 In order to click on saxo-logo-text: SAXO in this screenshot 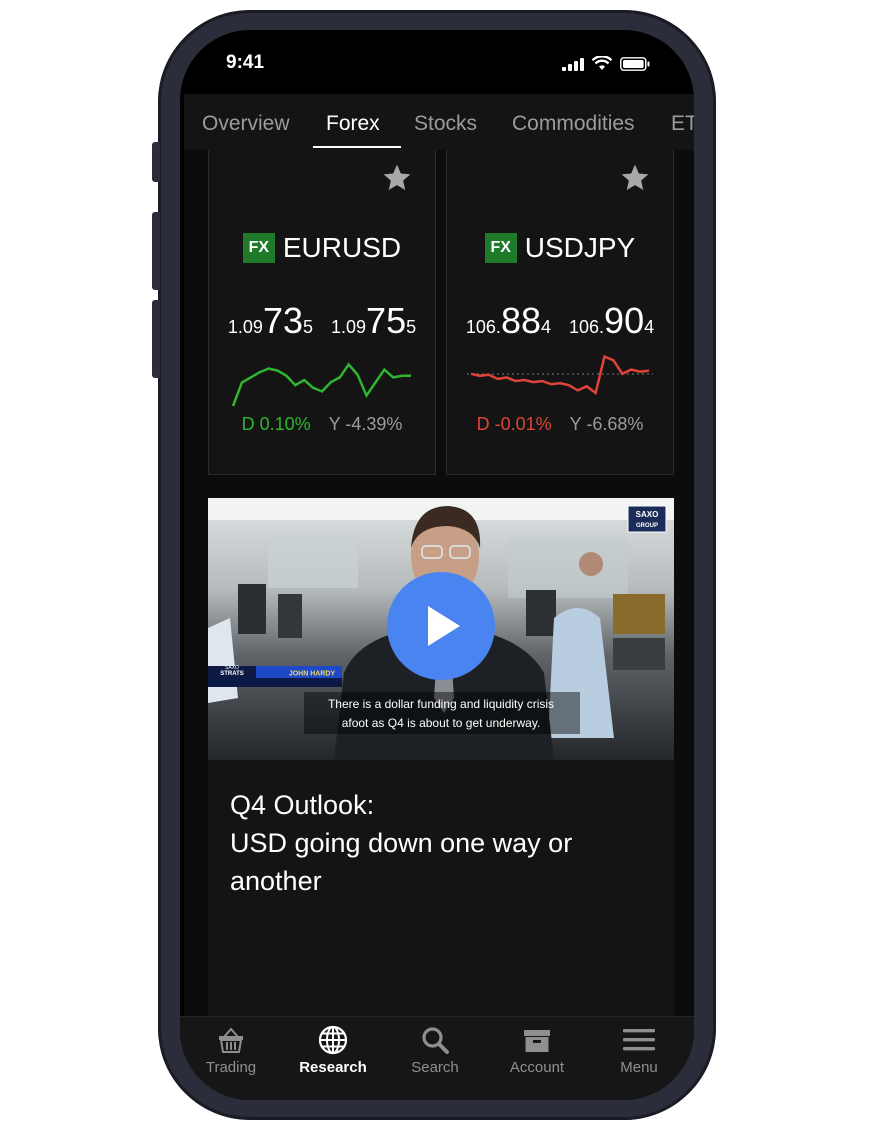, I will do `click(647, 514)`.